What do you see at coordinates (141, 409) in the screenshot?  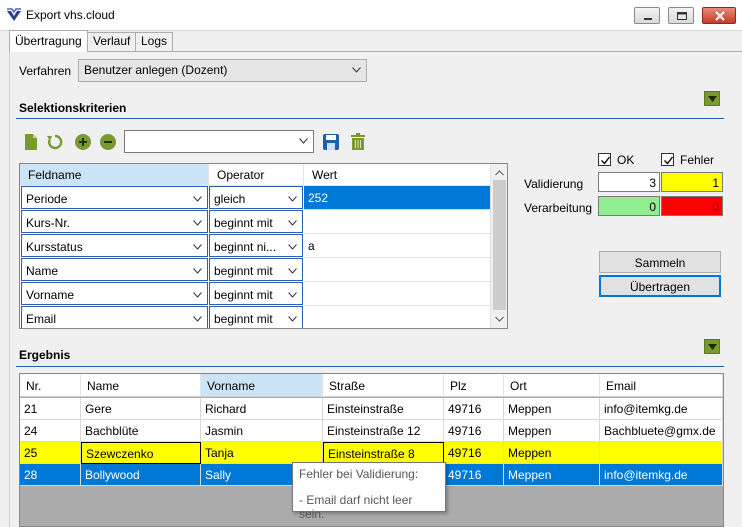 I see `table-cell-name: Gere` at bounding box center [141, 409].